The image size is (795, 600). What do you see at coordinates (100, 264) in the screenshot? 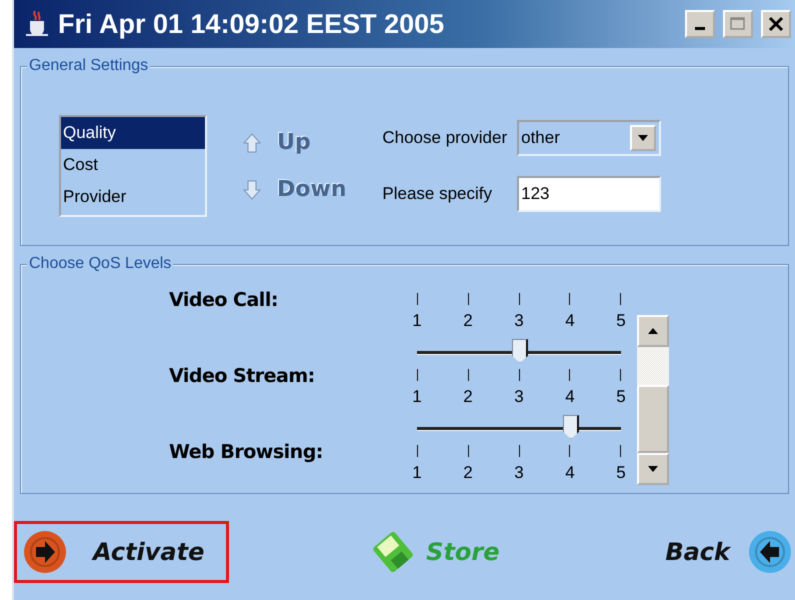
I see `group-title: Choose QoS Levels` at bounding box center [100, 264].